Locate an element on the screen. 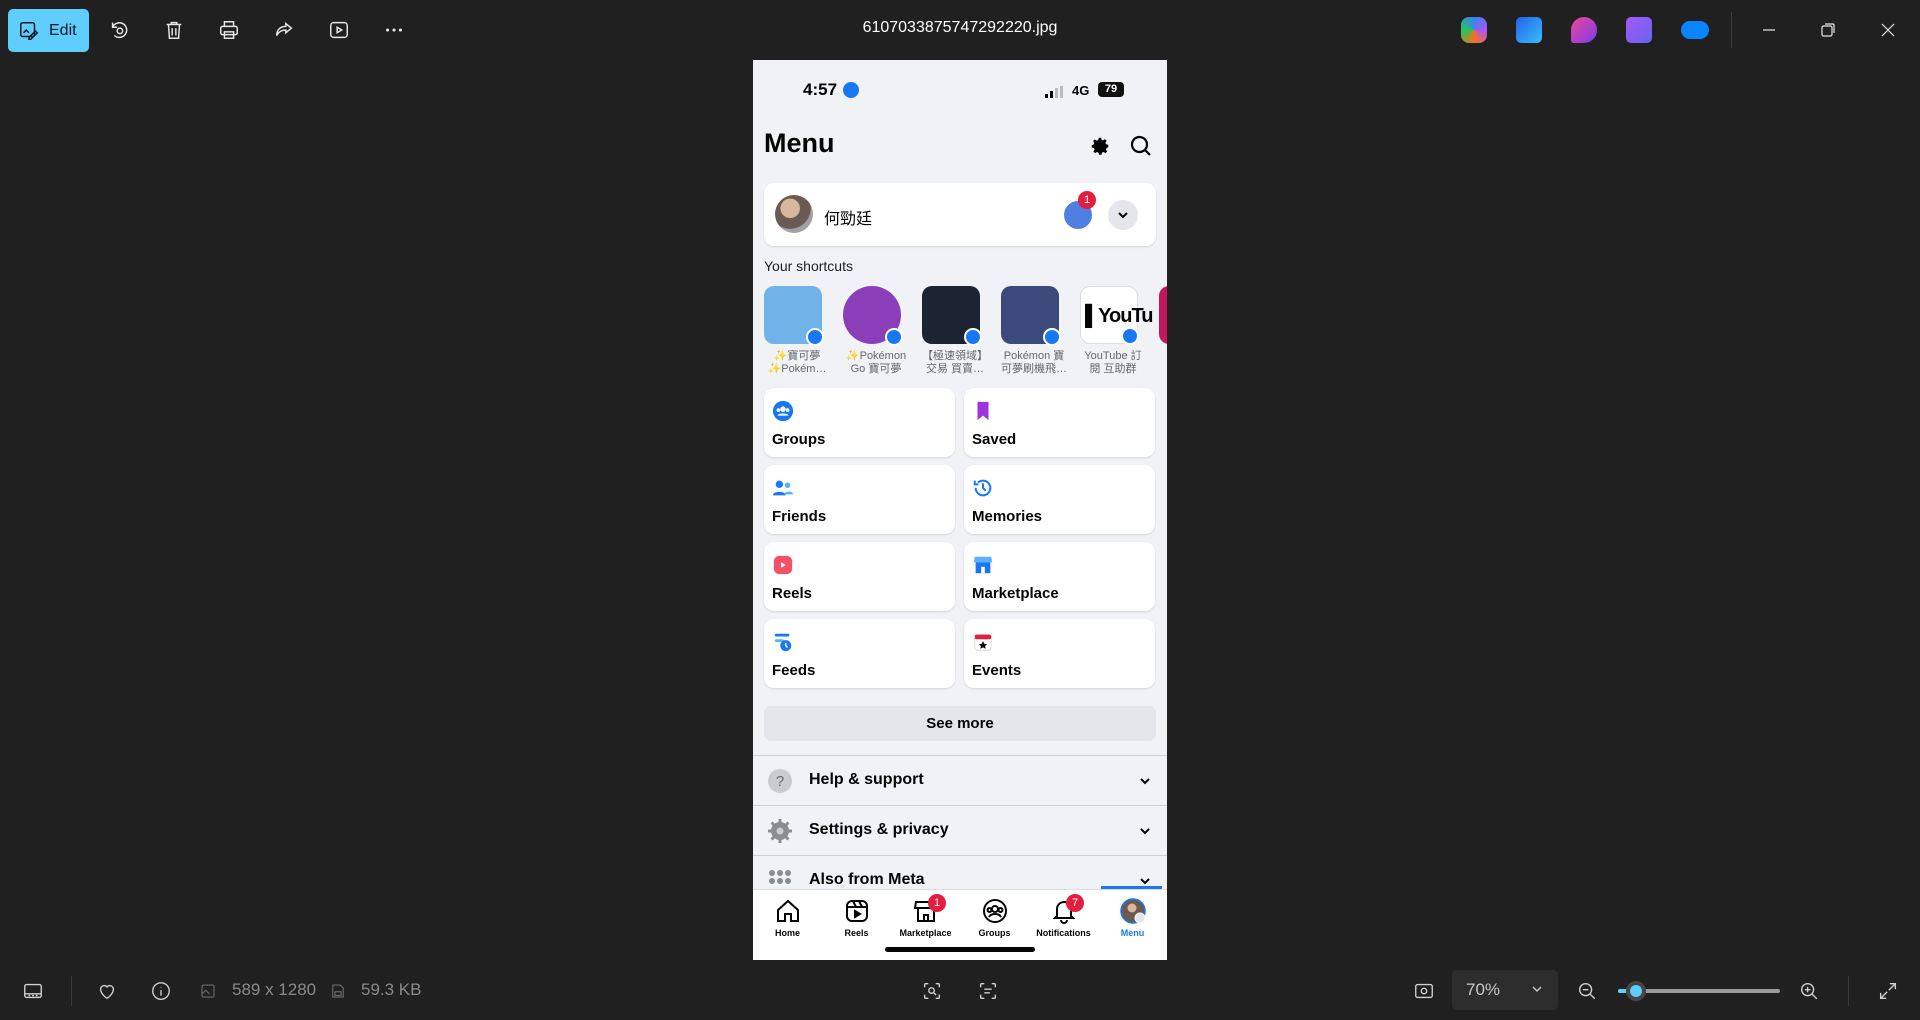 The width and height of the screenshot is (1920, 1020). help-icon: ? is located at coordinates (780, 781).